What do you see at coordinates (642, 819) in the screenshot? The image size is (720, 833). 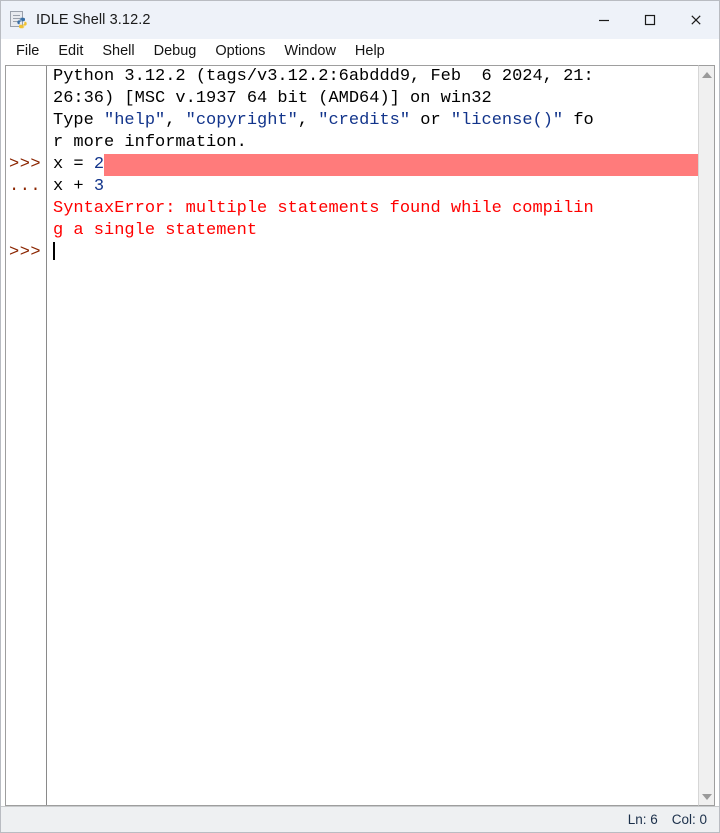 I see `status-line-indicator: Ln: 6` at bounding box center [642, 819].